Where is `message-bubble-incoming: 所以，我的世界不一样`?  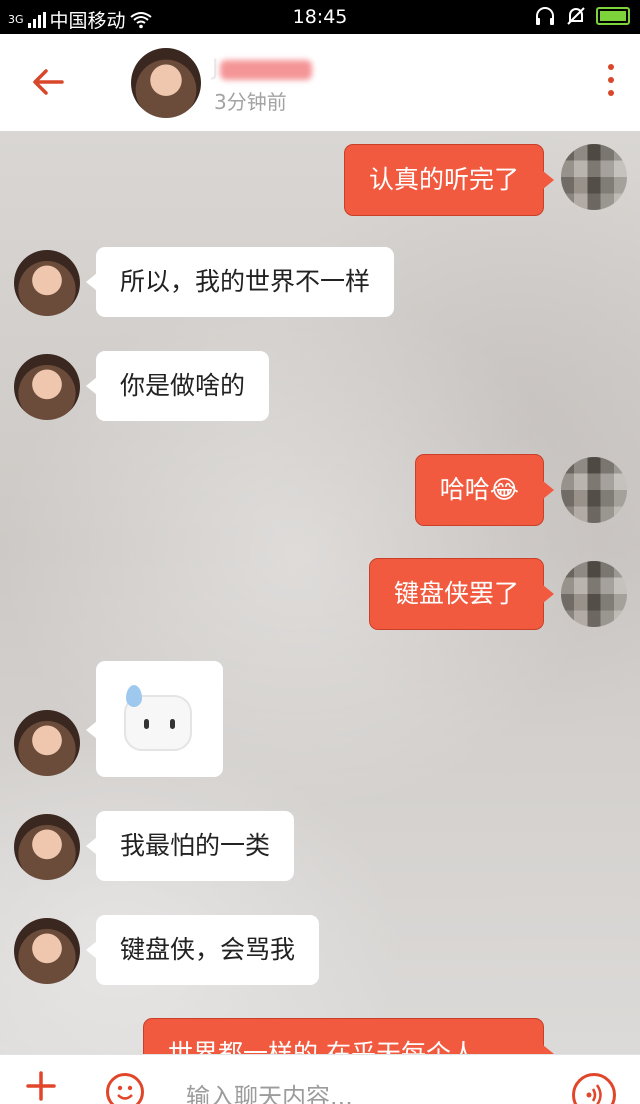
message-bubble-incoming: 所以，我的世界不一样 is located at coordinates (240, 282).